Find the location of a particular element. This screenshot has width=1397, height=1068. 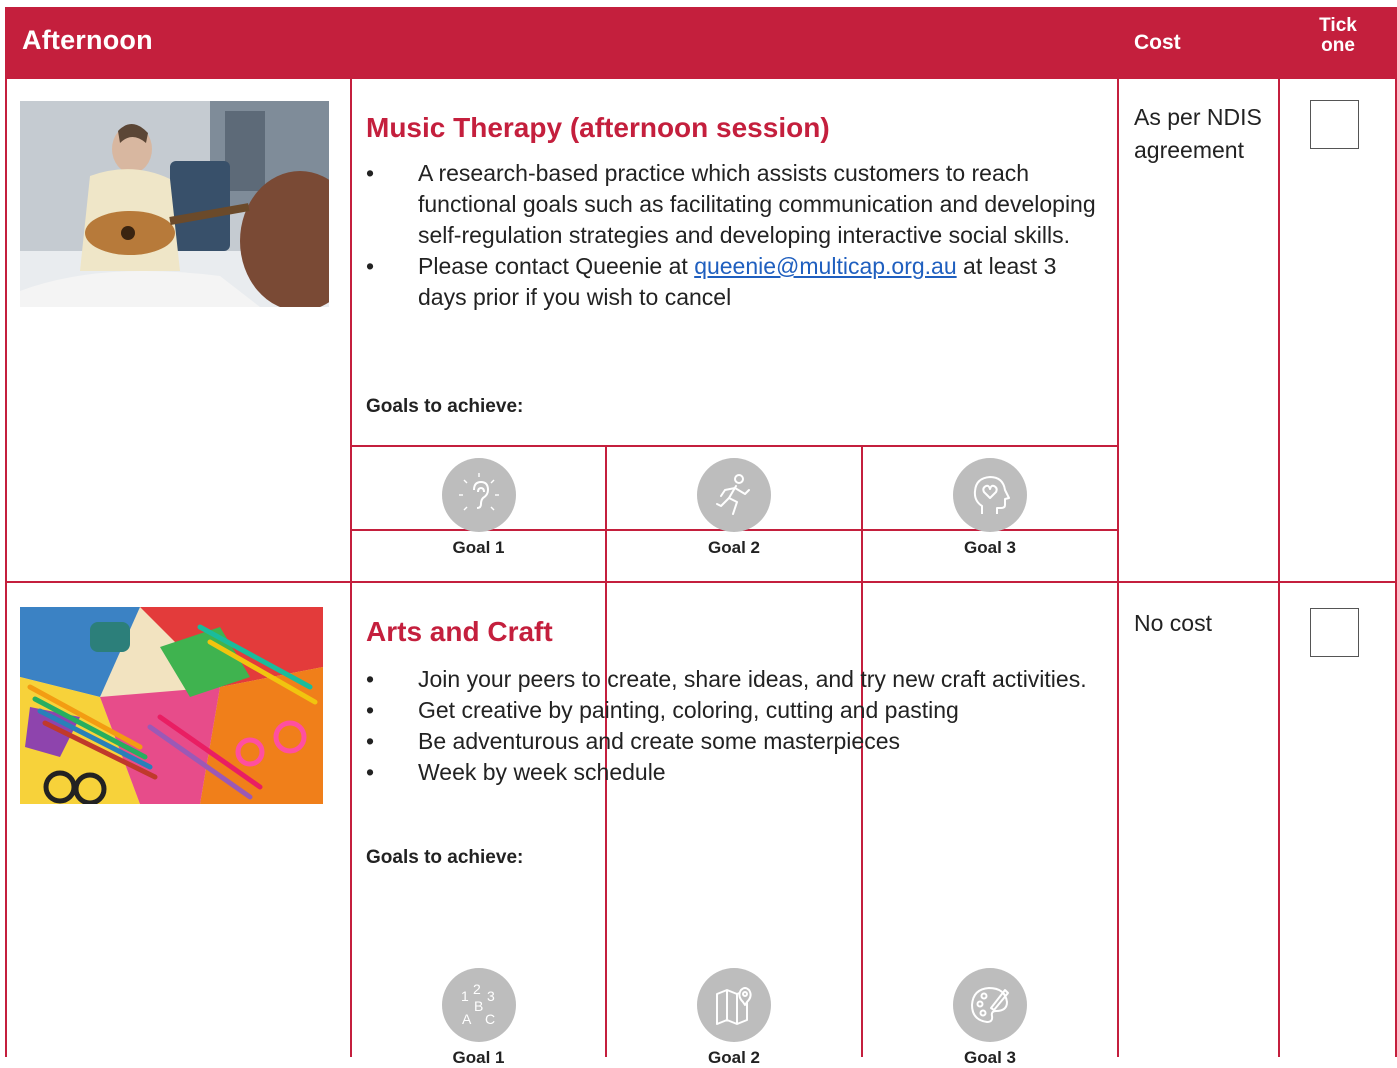

running-person-icon is located at coordinates (734, 495).